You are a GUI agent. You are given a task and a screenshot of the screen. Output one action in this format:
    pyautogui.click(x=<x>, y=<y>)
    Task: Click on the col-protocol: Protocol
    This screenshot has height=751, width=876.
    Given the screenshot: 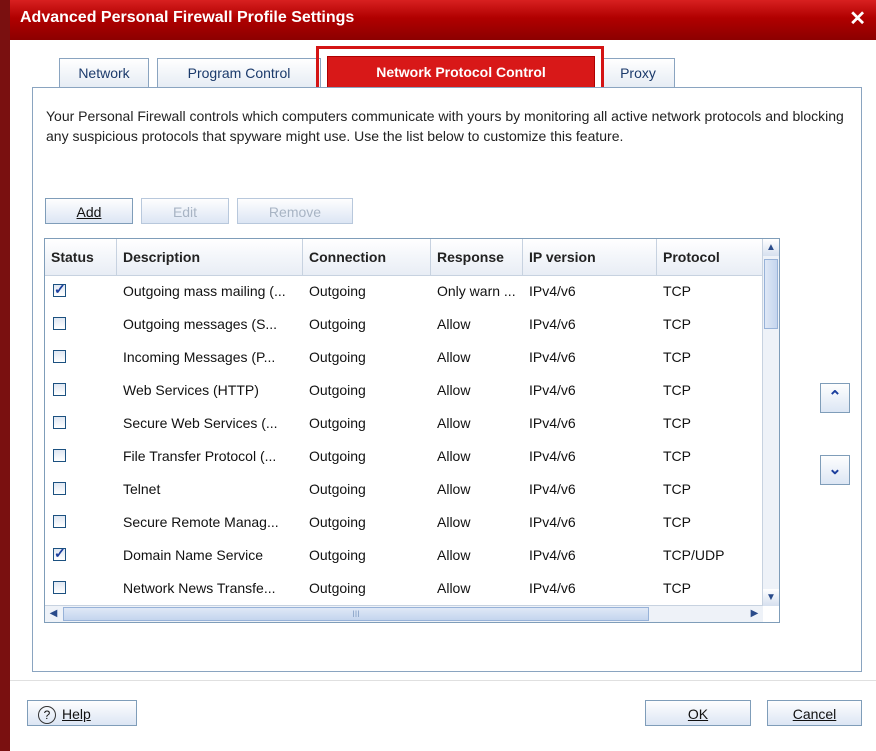 What is the action you would take?
    pyautogui.click(x=710, y=257)
    